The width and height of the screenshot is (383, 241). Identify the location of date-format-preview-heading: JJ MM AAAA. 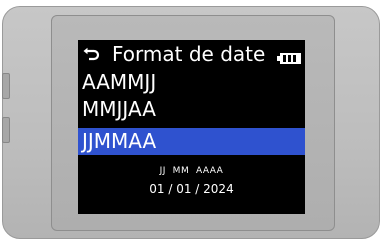
(191, 171).